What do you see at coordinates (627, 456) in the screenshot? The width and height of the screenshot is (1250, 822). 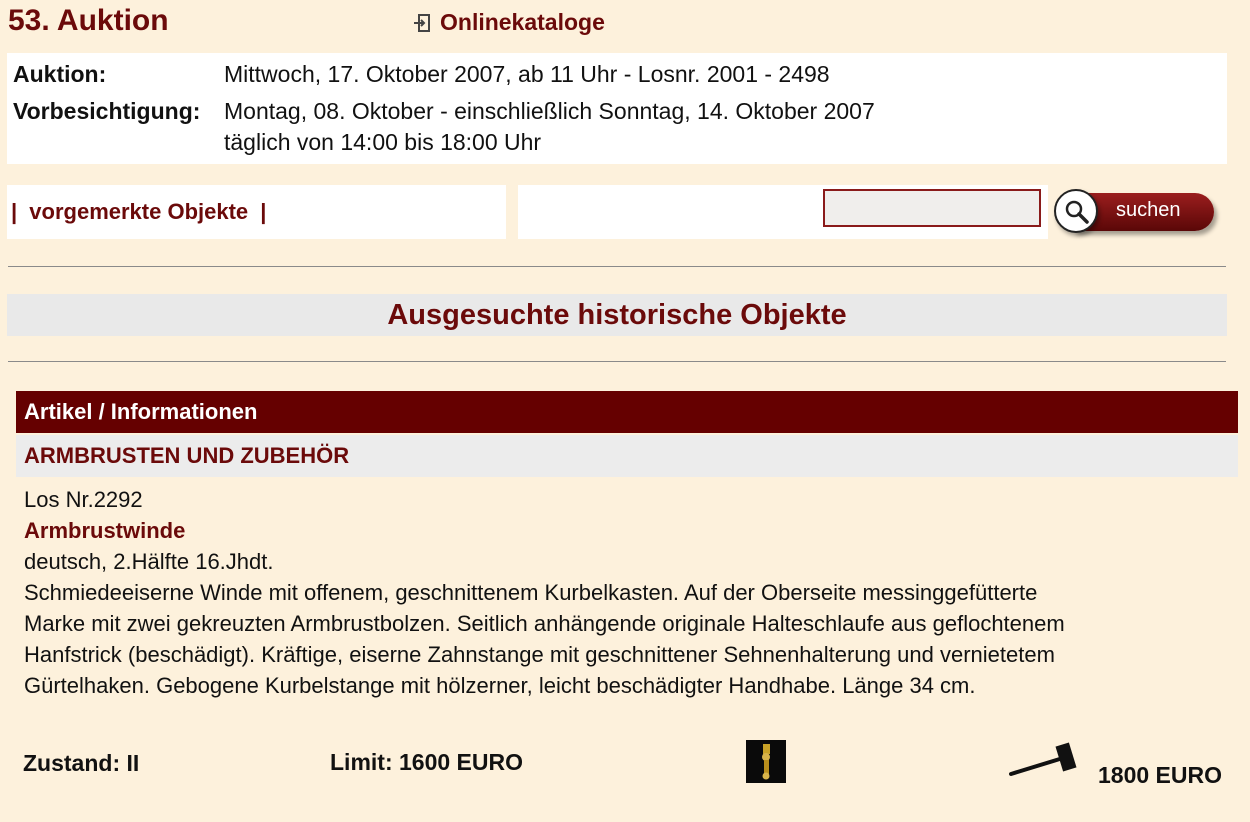 I see `category-row: ARMBRUSTEN UND ZUBEHÖR` at bounding box center [627, 456].